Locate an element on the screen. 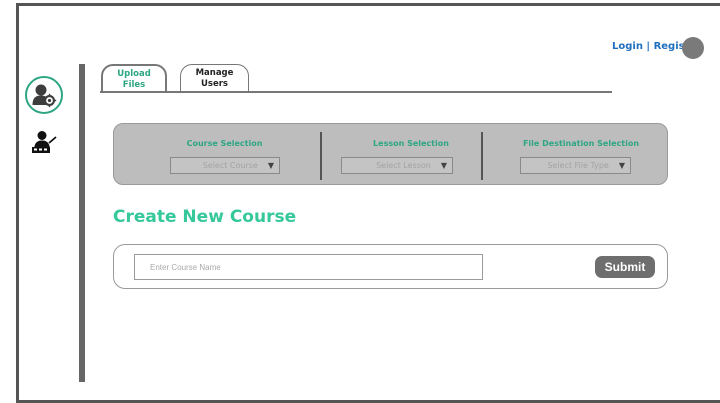 The width and height of the screenshot is (720, 403). lesson-select: Select Lesson ▼ is located at coordinates (397, 165).